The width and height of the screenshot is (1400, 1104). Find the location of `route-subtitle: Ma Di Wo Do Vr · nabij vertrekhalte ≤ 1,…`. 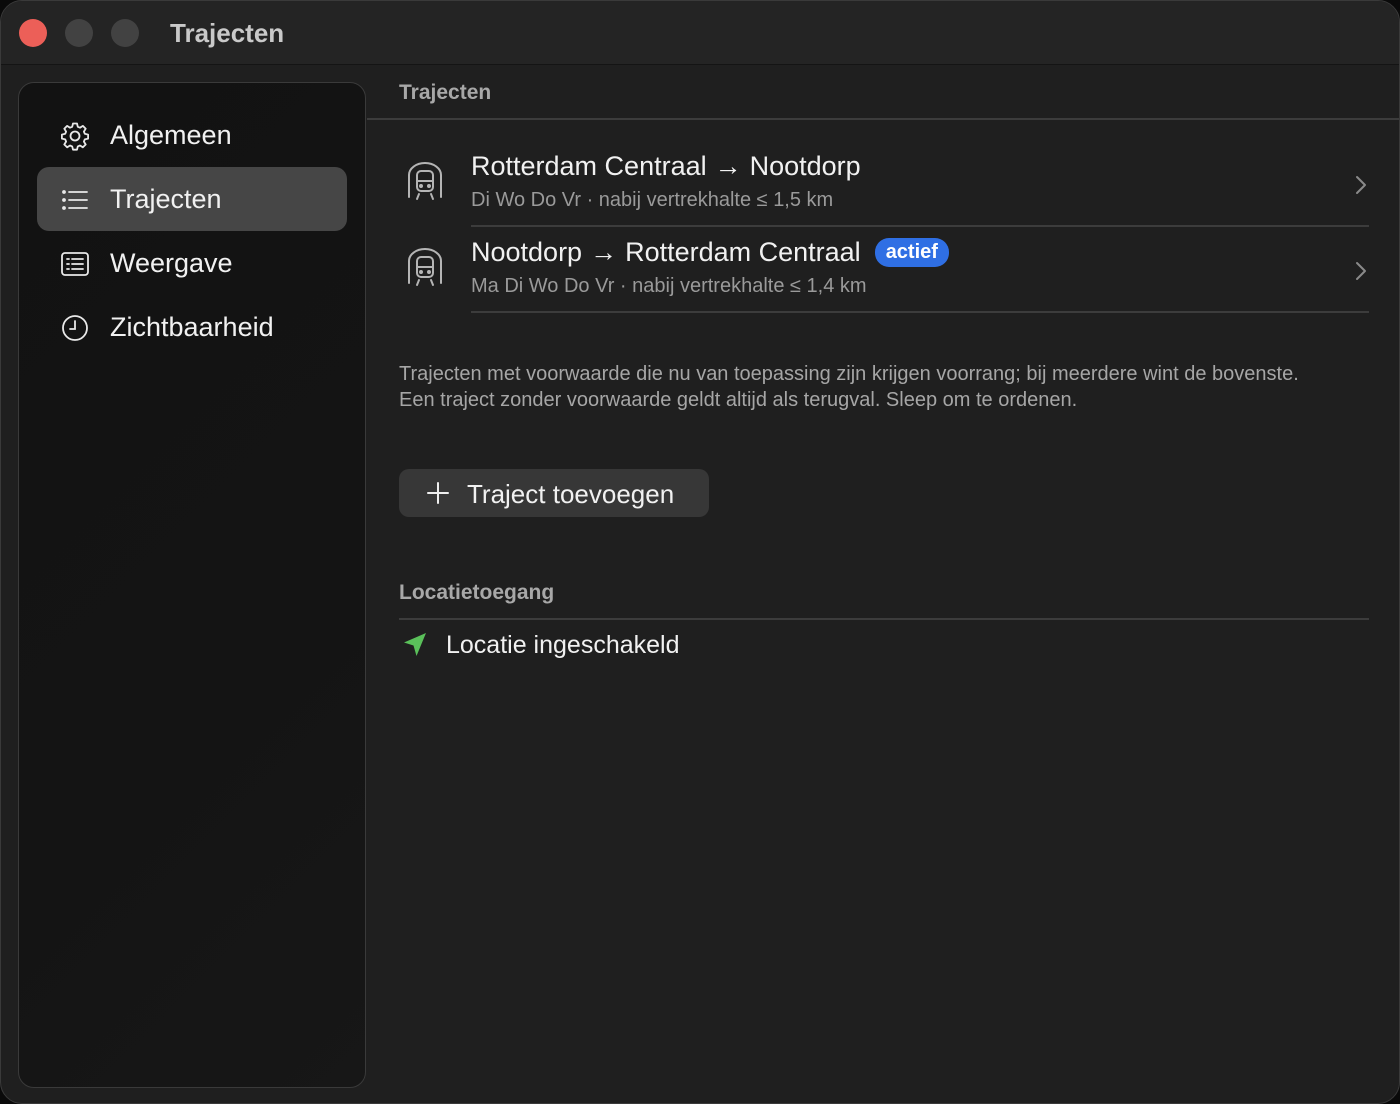

route-subtitle: Ma Di Wo Do Vr · nabij vertrekhalte ≤ 1,… is located at coordinates (669, 286).